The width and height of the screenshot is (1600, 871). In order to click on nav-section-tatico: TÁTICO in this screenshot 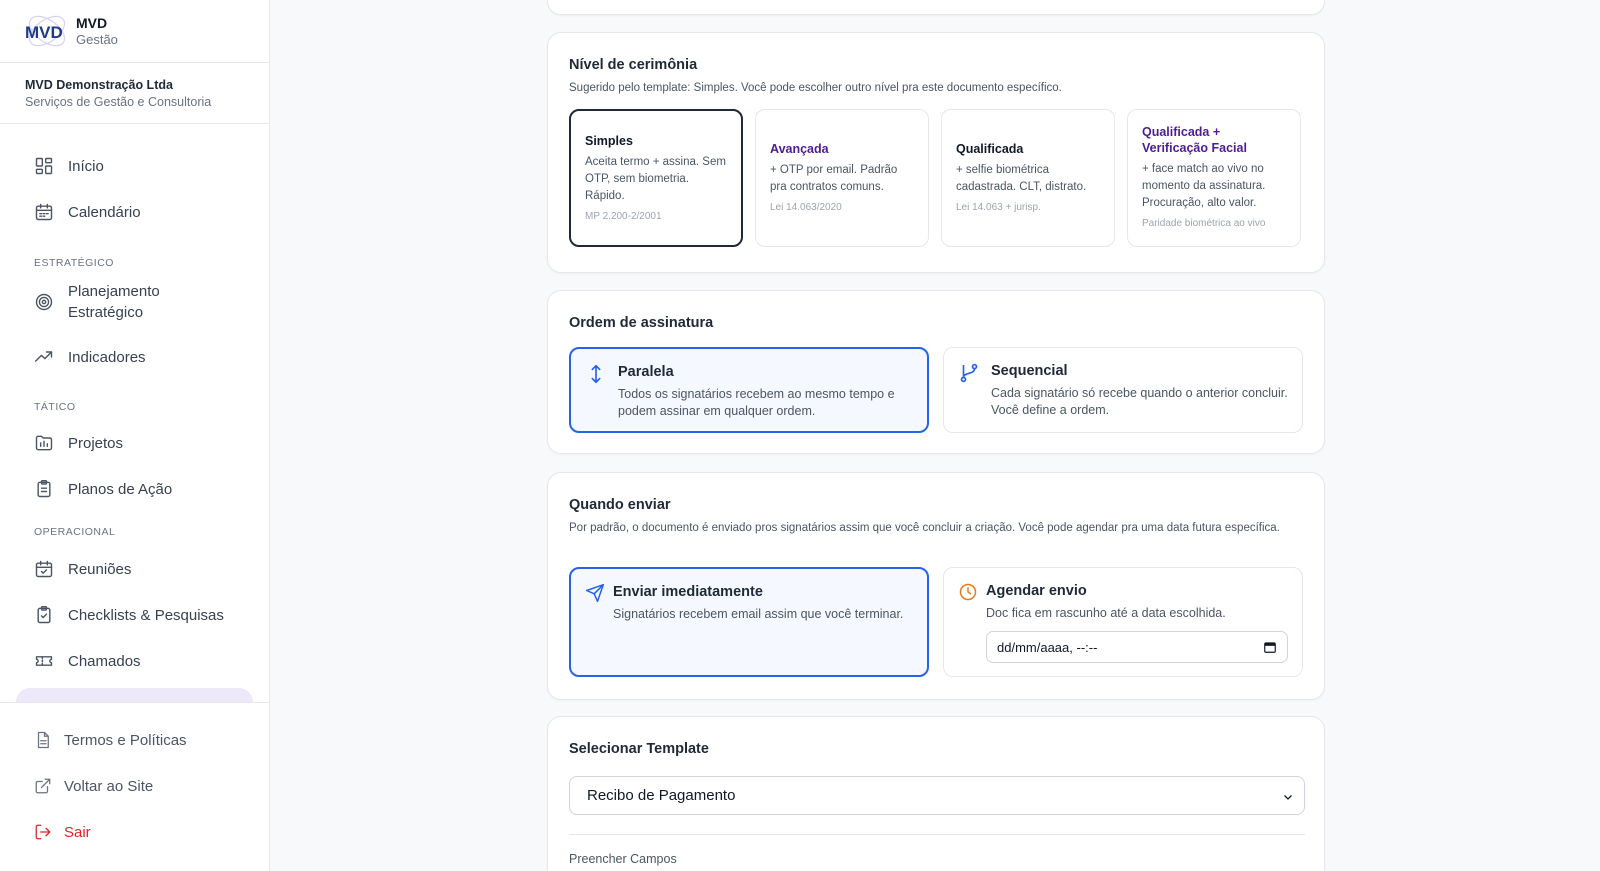, I will do `click(55, 407)`.